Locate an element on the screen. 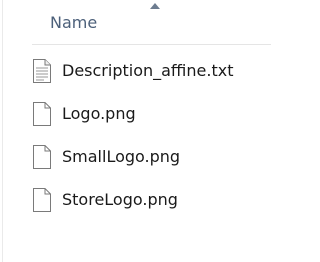 The height and width of the screenshot is (262, 320). column-header-name: Name is located at coordinates (151, 22).